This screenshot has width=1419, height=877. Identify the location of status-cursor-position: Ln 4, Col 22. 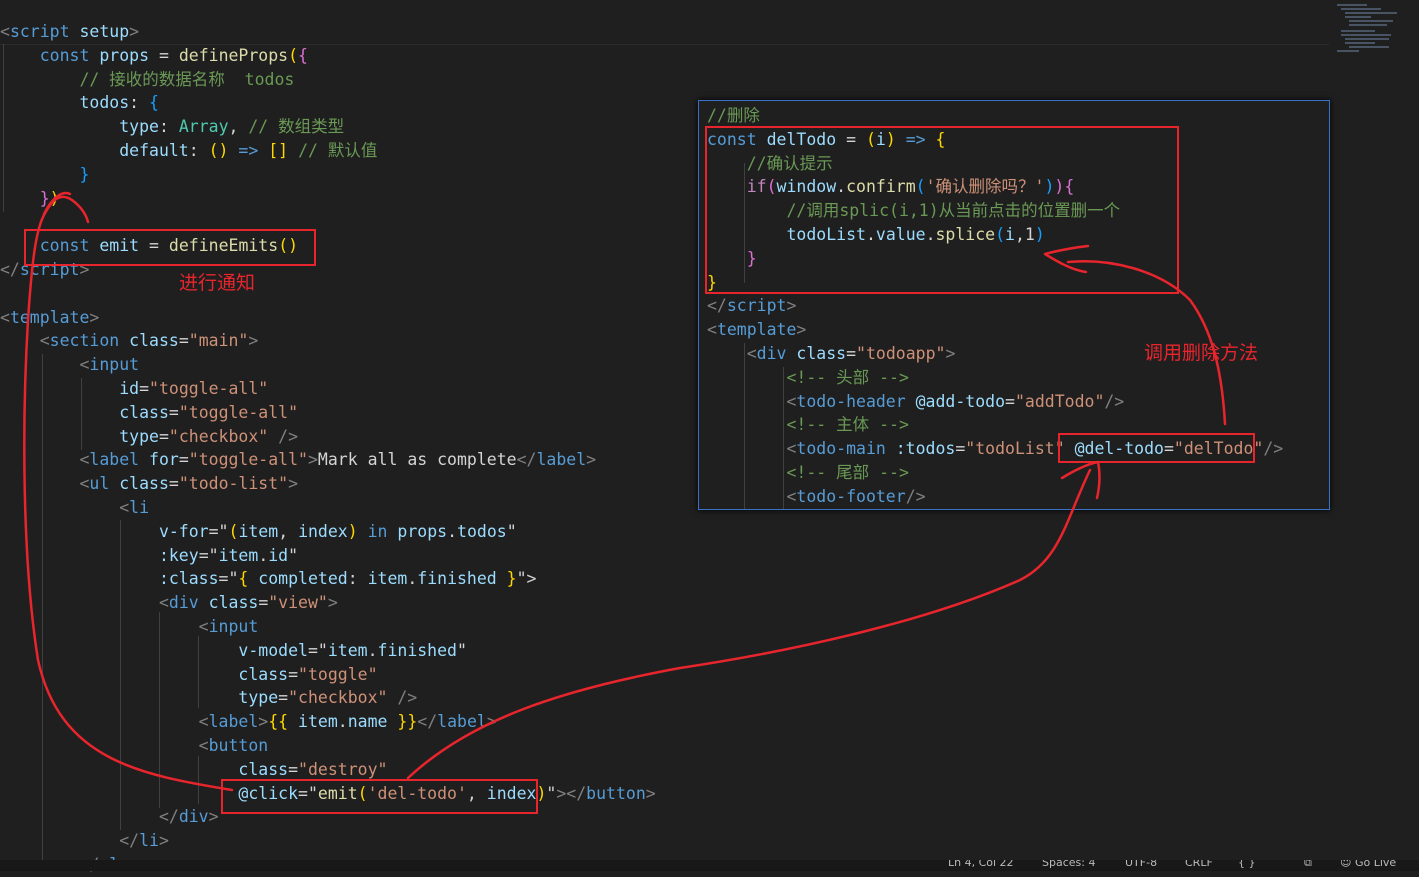
(981, 864).